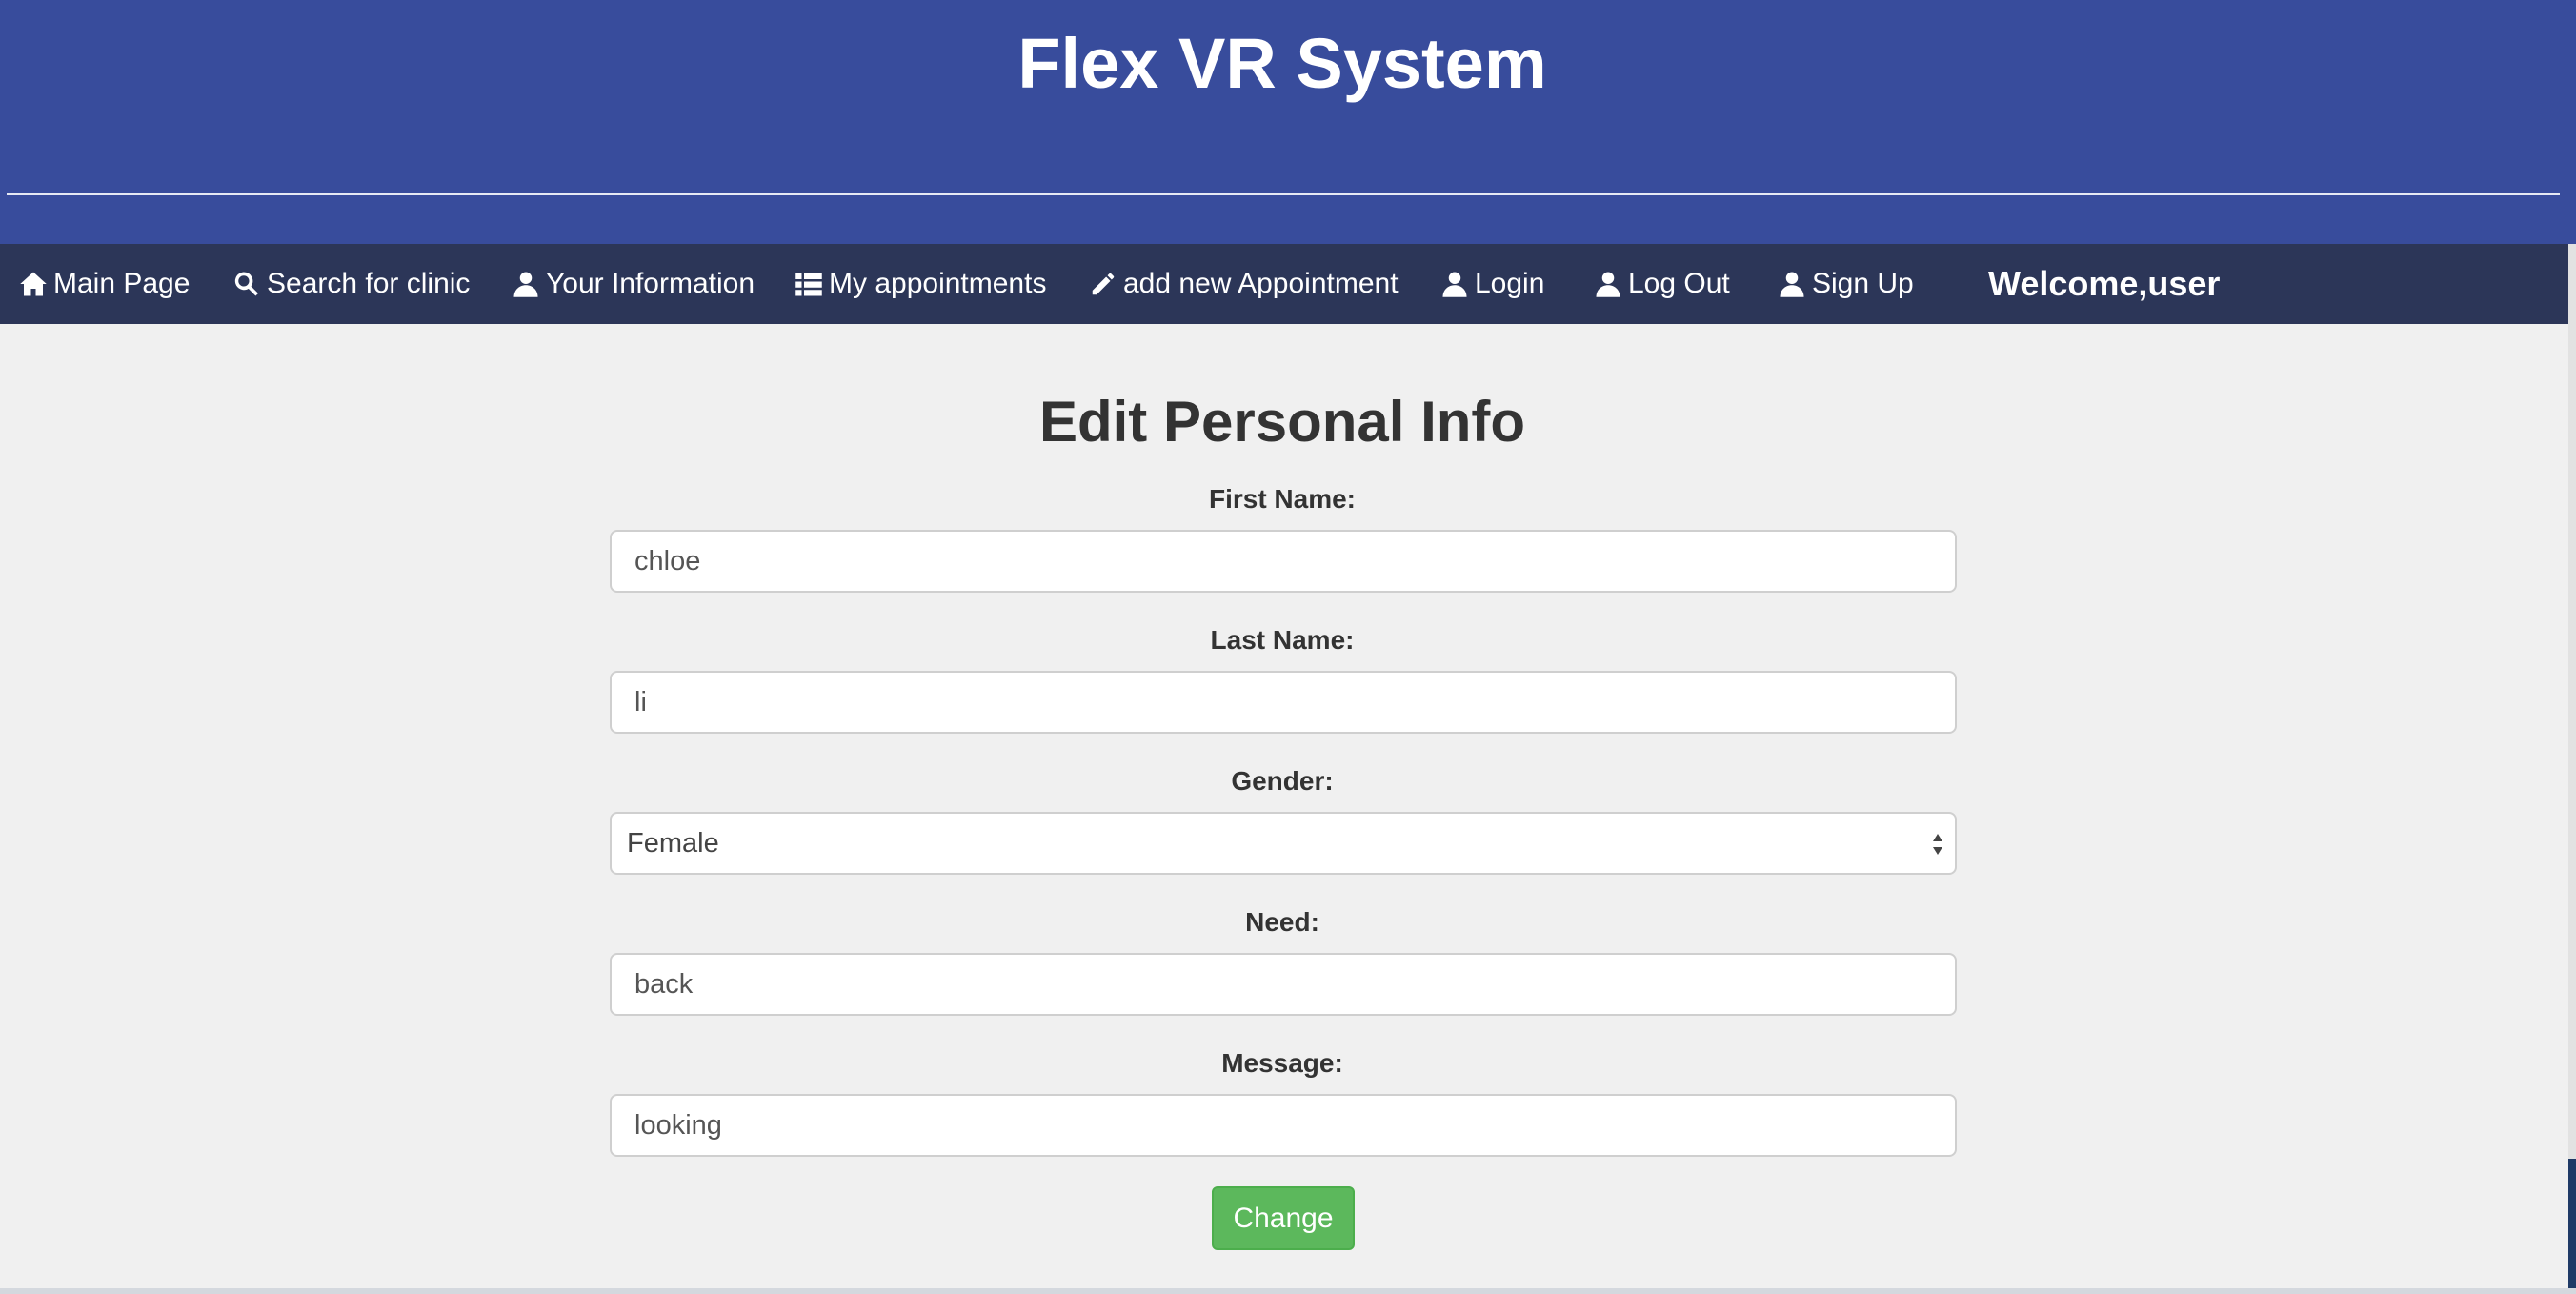 The height and width of the screenshot is (1294, 2576). Describe the element at coordinates (1104, 284) in the screenshot. I see `pencil-icon` at that location.